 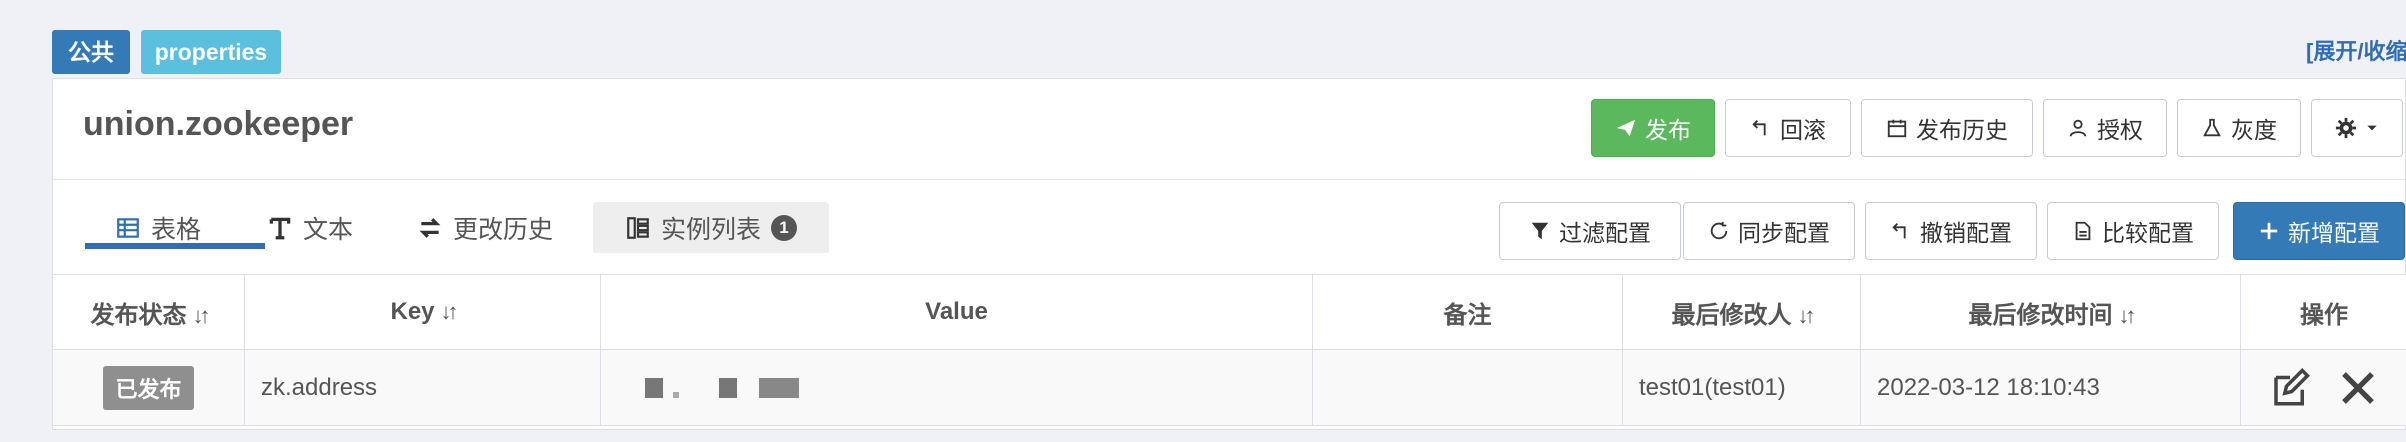 I want to click on value-cell, so click(x=956, y=387).